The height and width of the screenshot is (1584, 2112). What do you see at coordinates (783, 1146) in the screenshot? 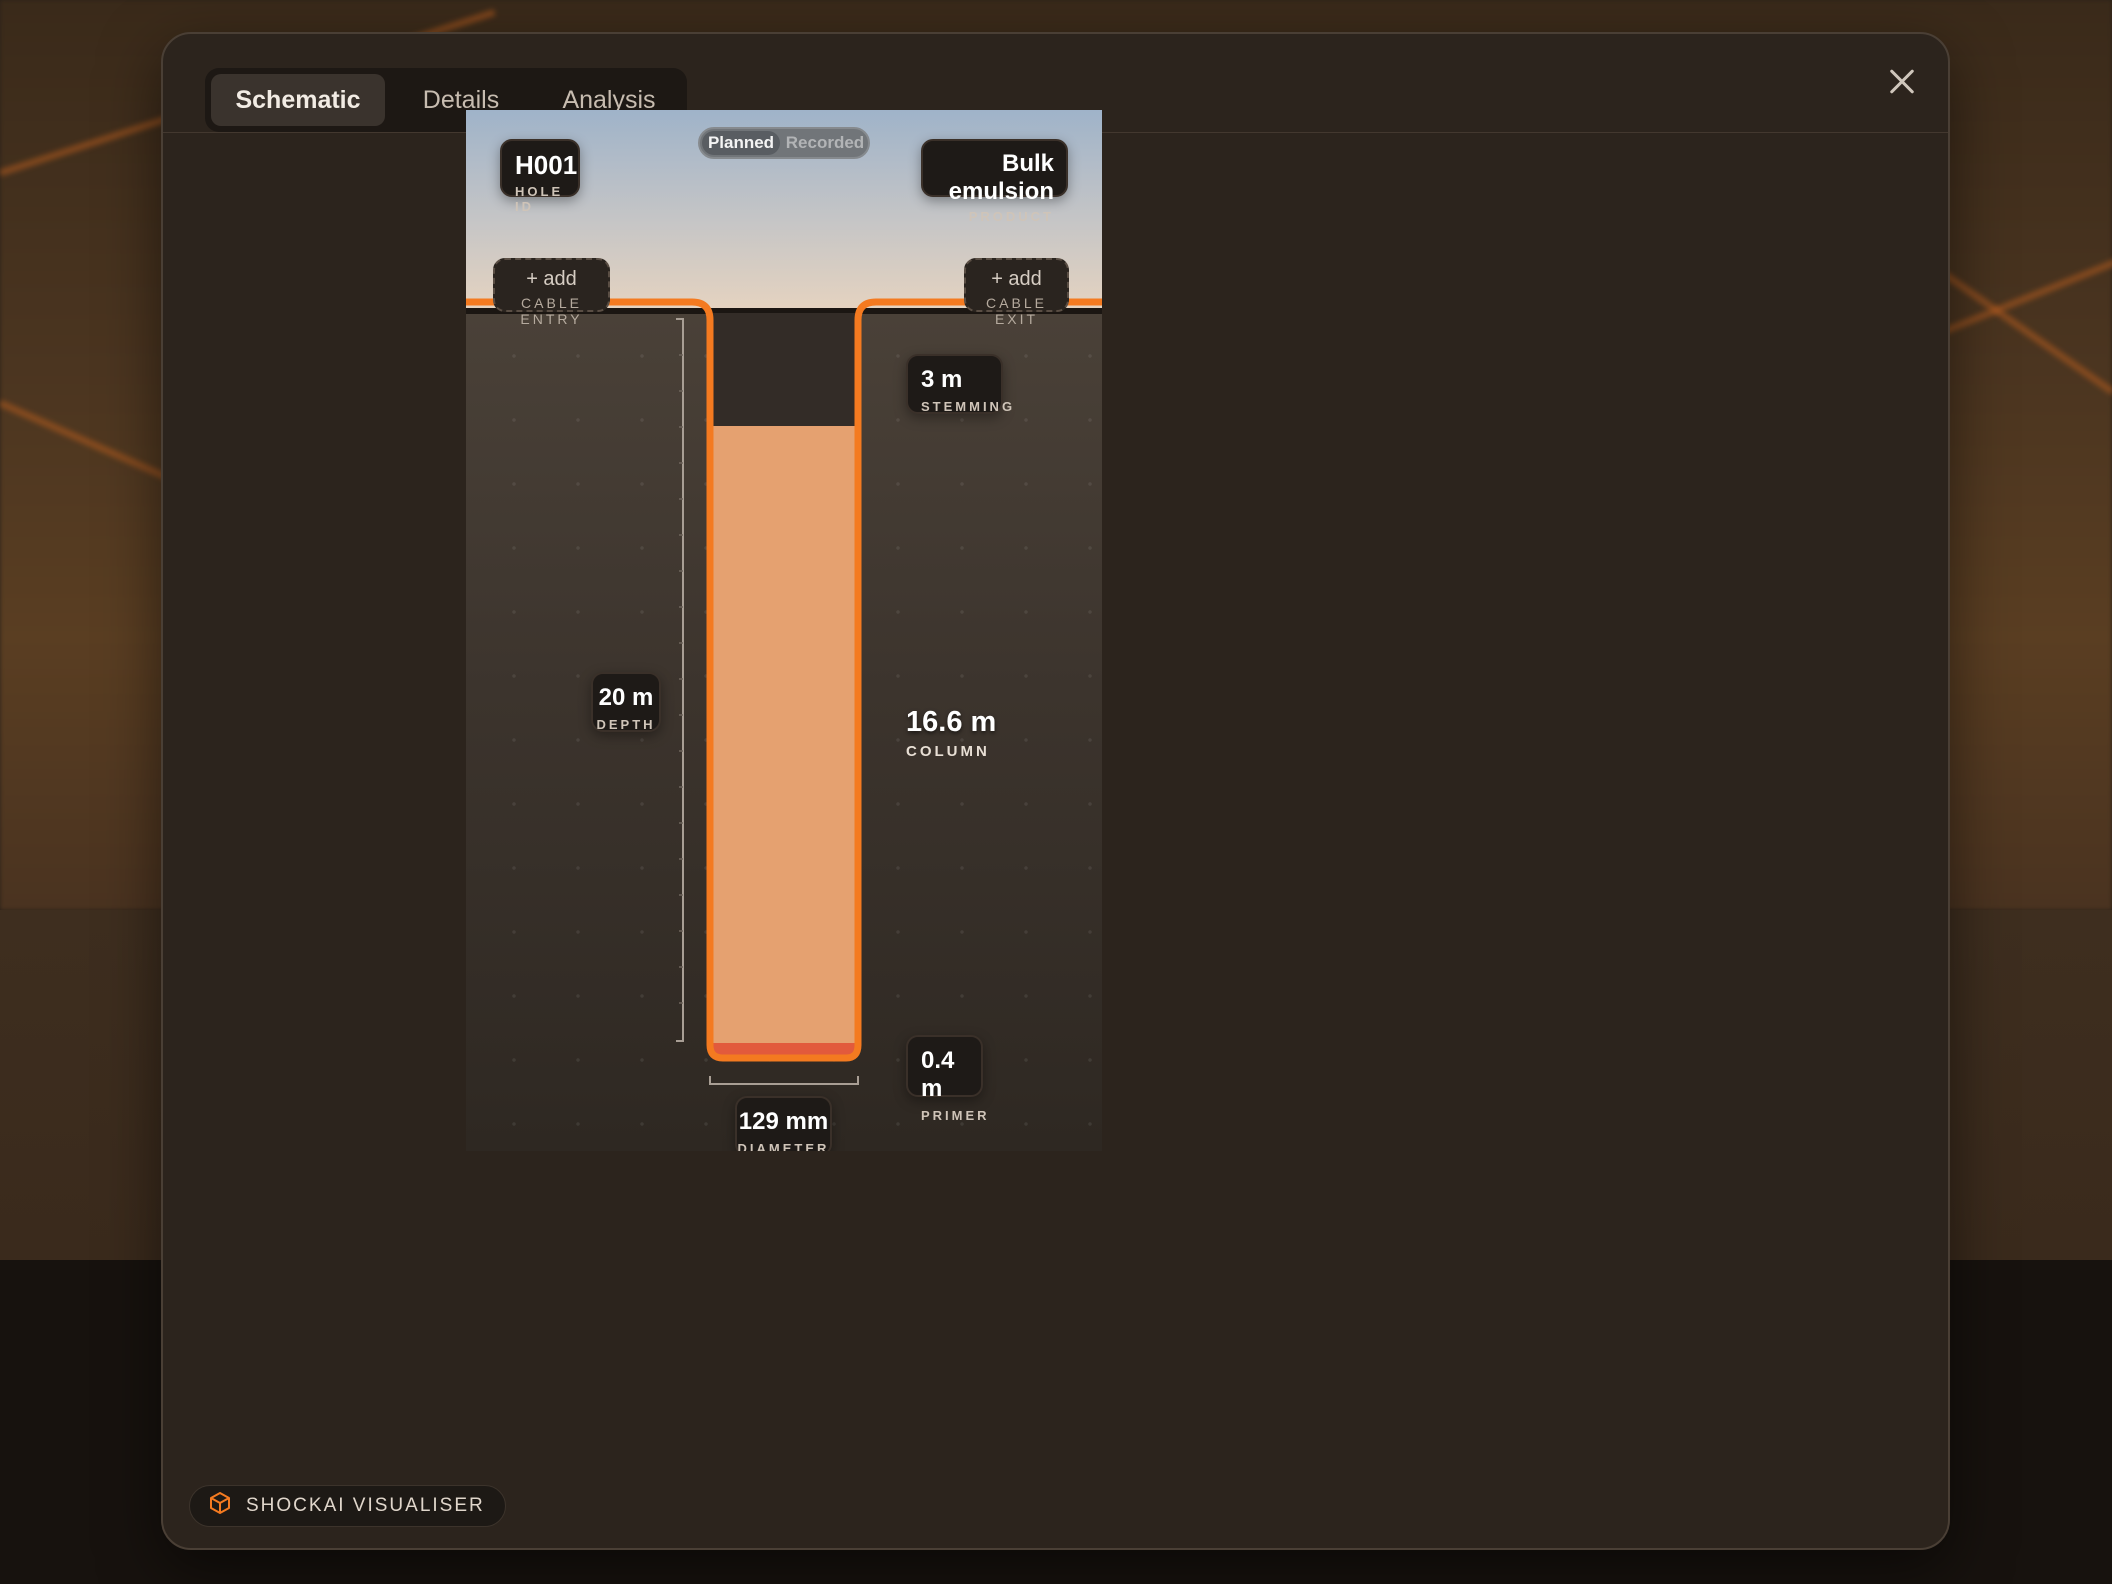
I see `diameter-label: DIAMETER` at bounding box center [783, 1146].